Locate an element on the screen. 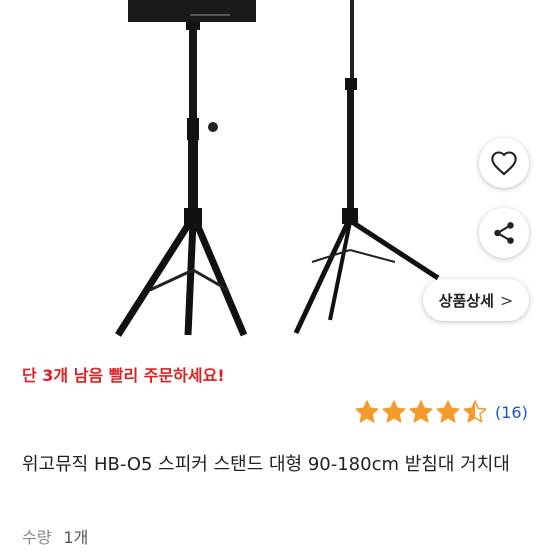  chevron-right-icon: > is located at coordinates (506, 300).